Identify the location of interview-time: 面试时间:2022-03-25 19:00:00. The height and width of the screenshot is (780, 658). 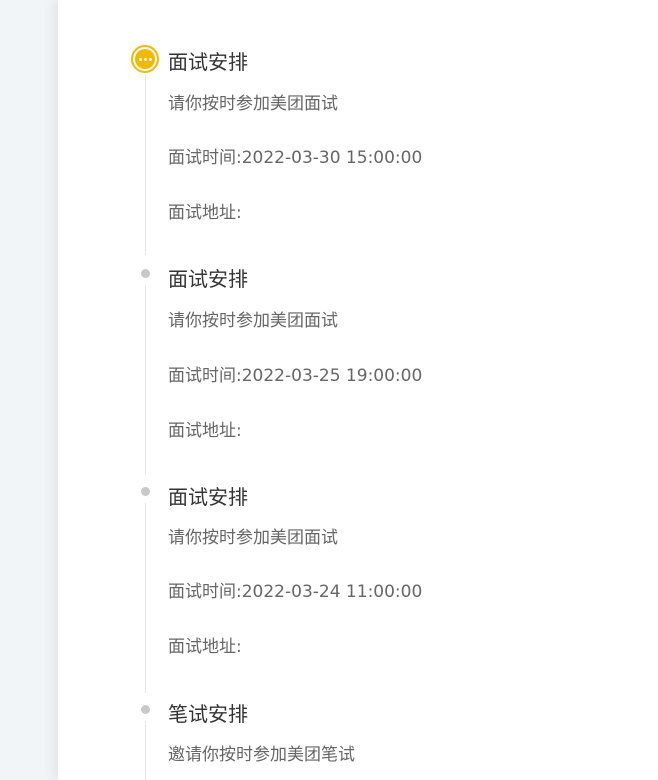
(295, 373).